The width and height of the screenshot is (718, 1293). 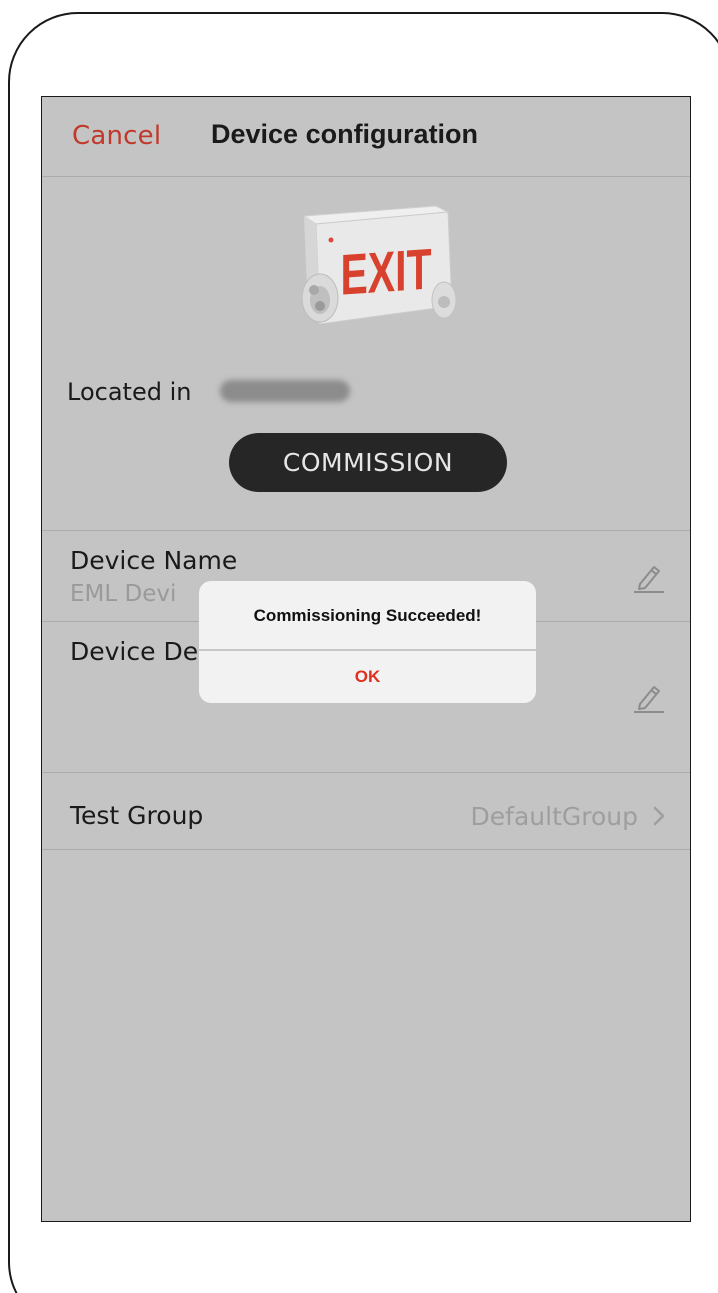 What do you see at coordinates (154, 560) in the screenshot?
I see `device-name-label: Device Name` at bounding box center [154, 560].